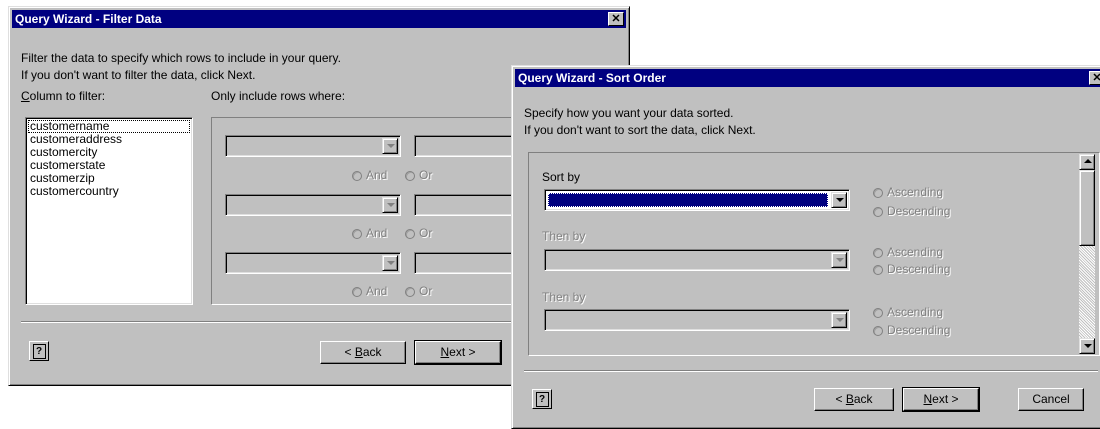 This screenshot has width=1100, height=429. I want to click on sort-descending-label-3: Descending, so click(919, 330).